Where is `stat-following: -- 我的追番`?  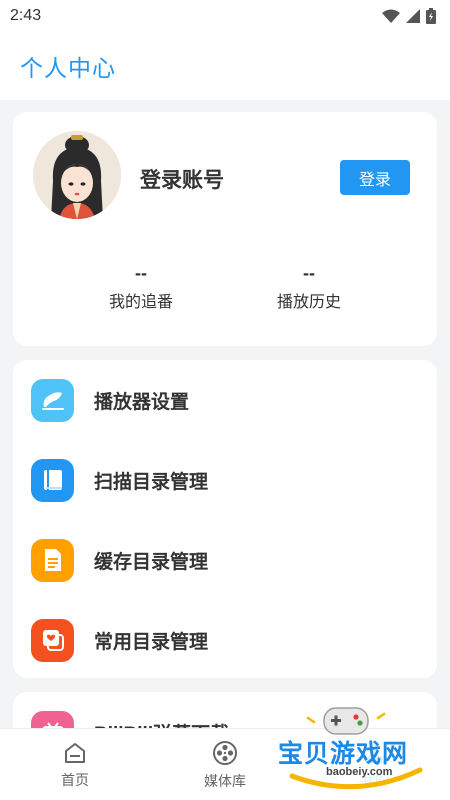
stat-following: -- 我的追番 is located at coordinates (141, 287).